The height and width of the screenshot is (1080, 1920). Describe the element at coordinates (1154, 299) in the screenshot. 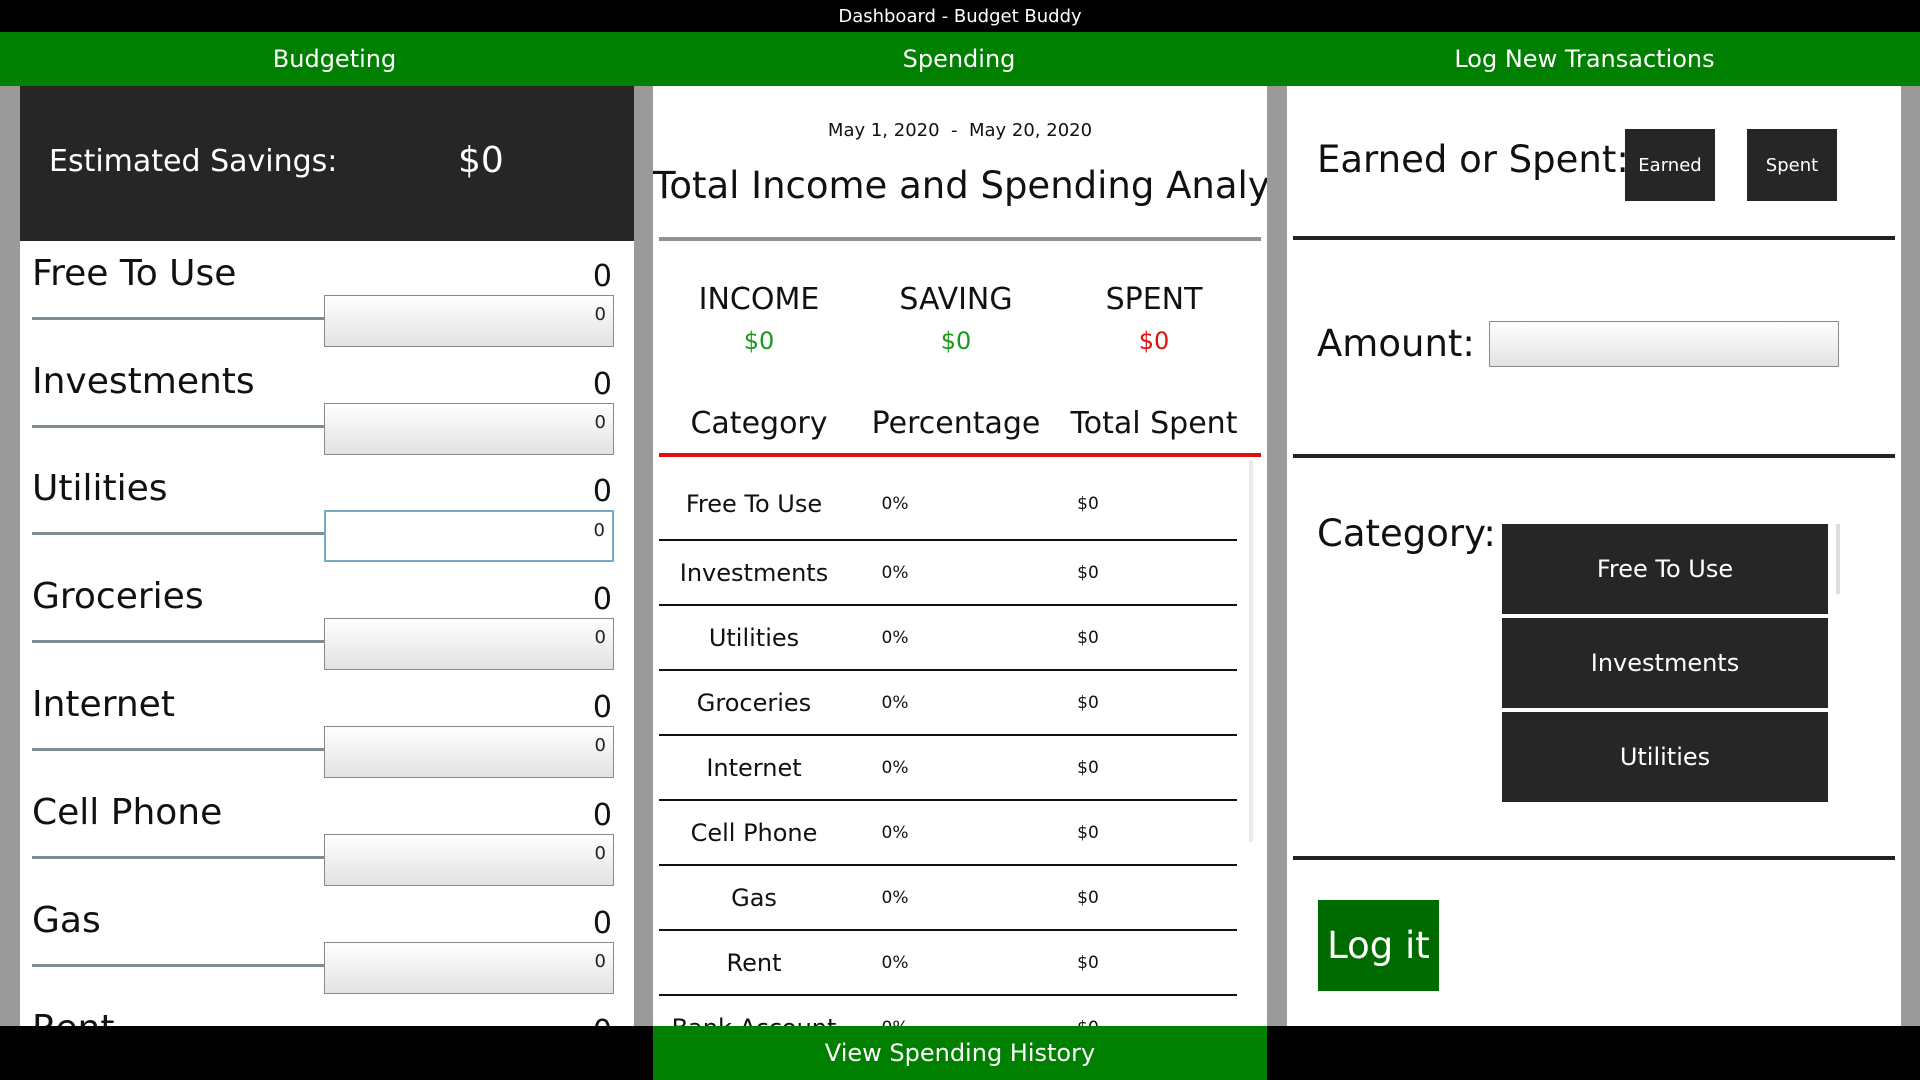

I see `spent-label: SPENT` at that location.